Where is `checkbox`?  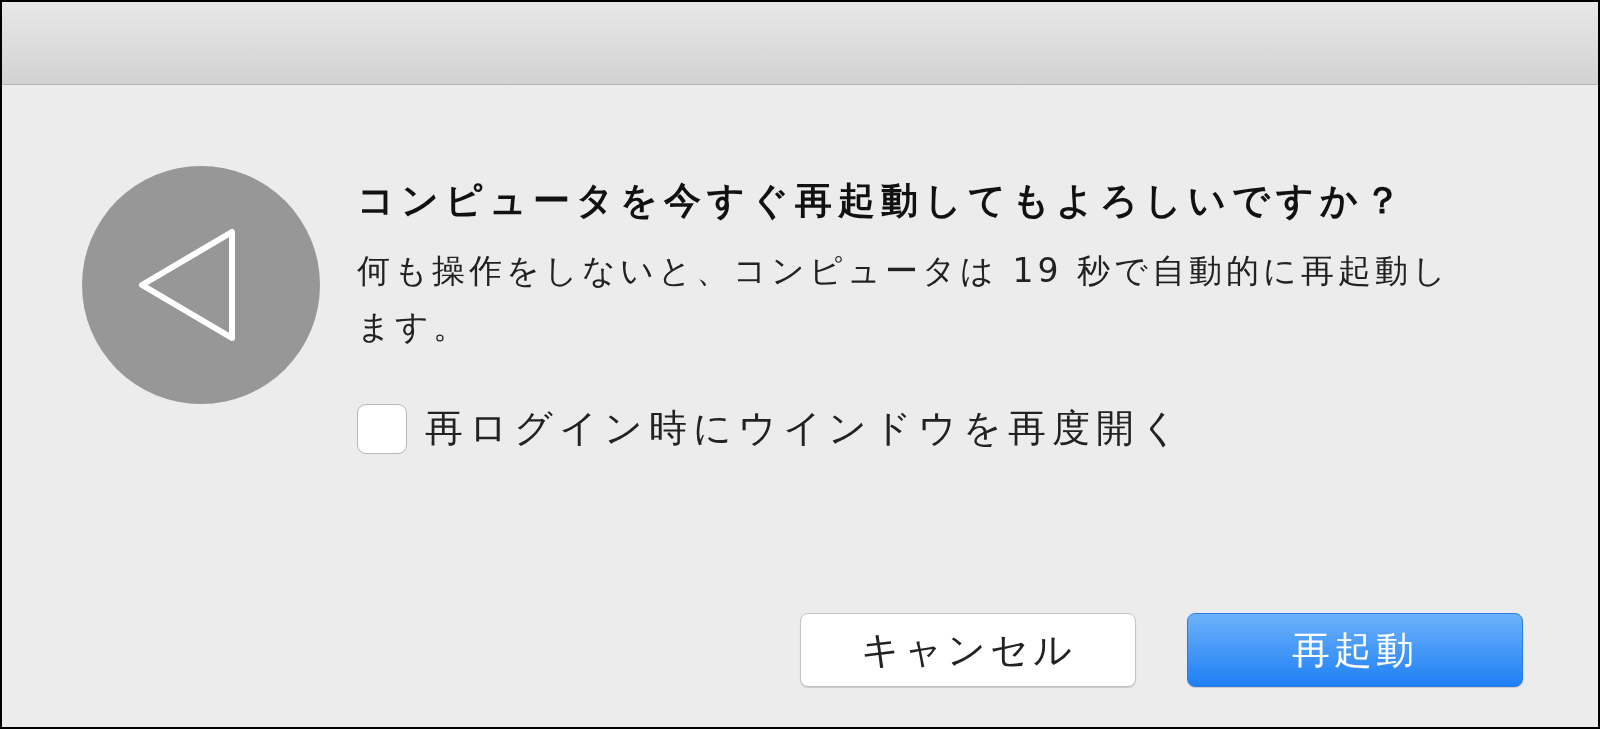
checkbox is located at coordinates (382, 428).